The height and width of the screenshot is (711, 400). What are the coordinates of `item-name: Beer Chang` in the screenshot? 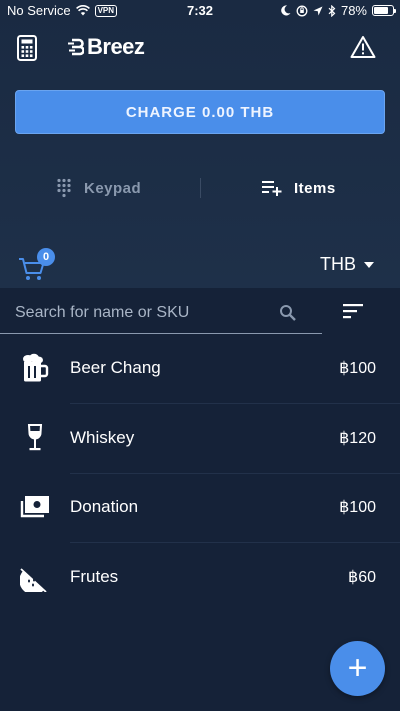 It's located at (115, 367).